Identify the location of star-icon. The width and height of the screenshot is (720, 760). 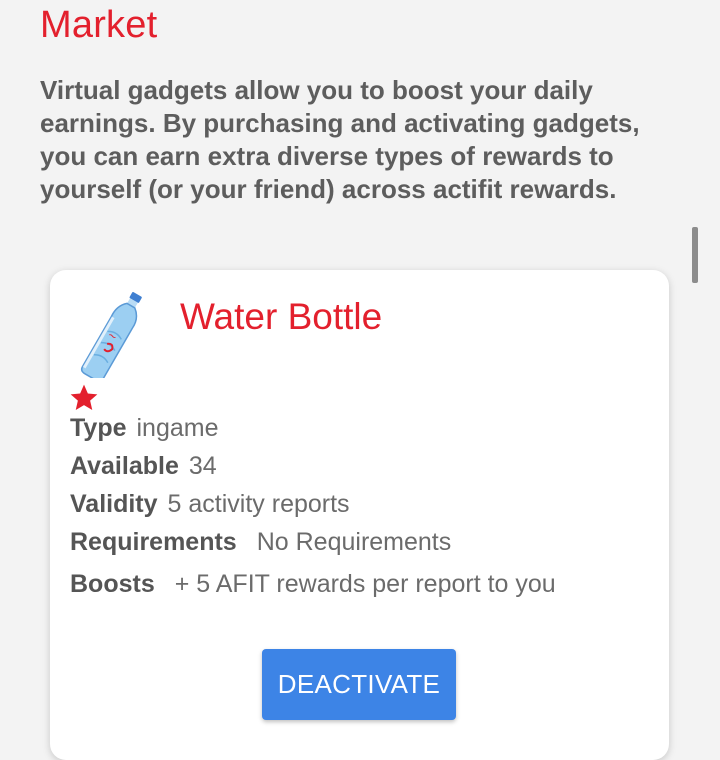
(84, 398).